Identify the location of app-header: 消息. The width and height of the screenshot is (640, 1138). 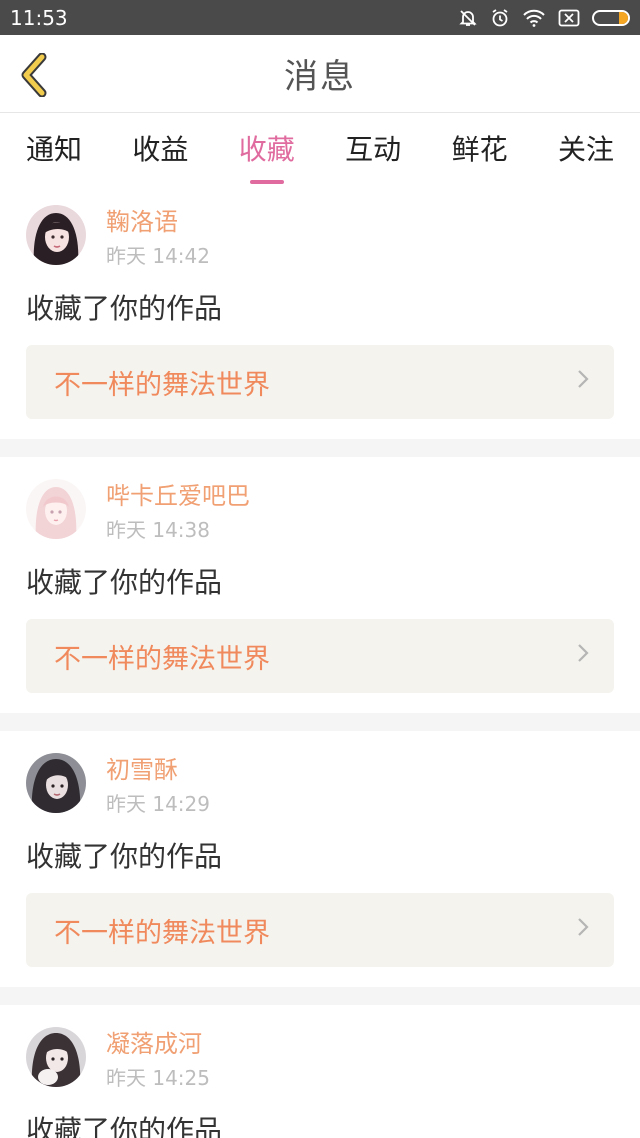
(320, 74).